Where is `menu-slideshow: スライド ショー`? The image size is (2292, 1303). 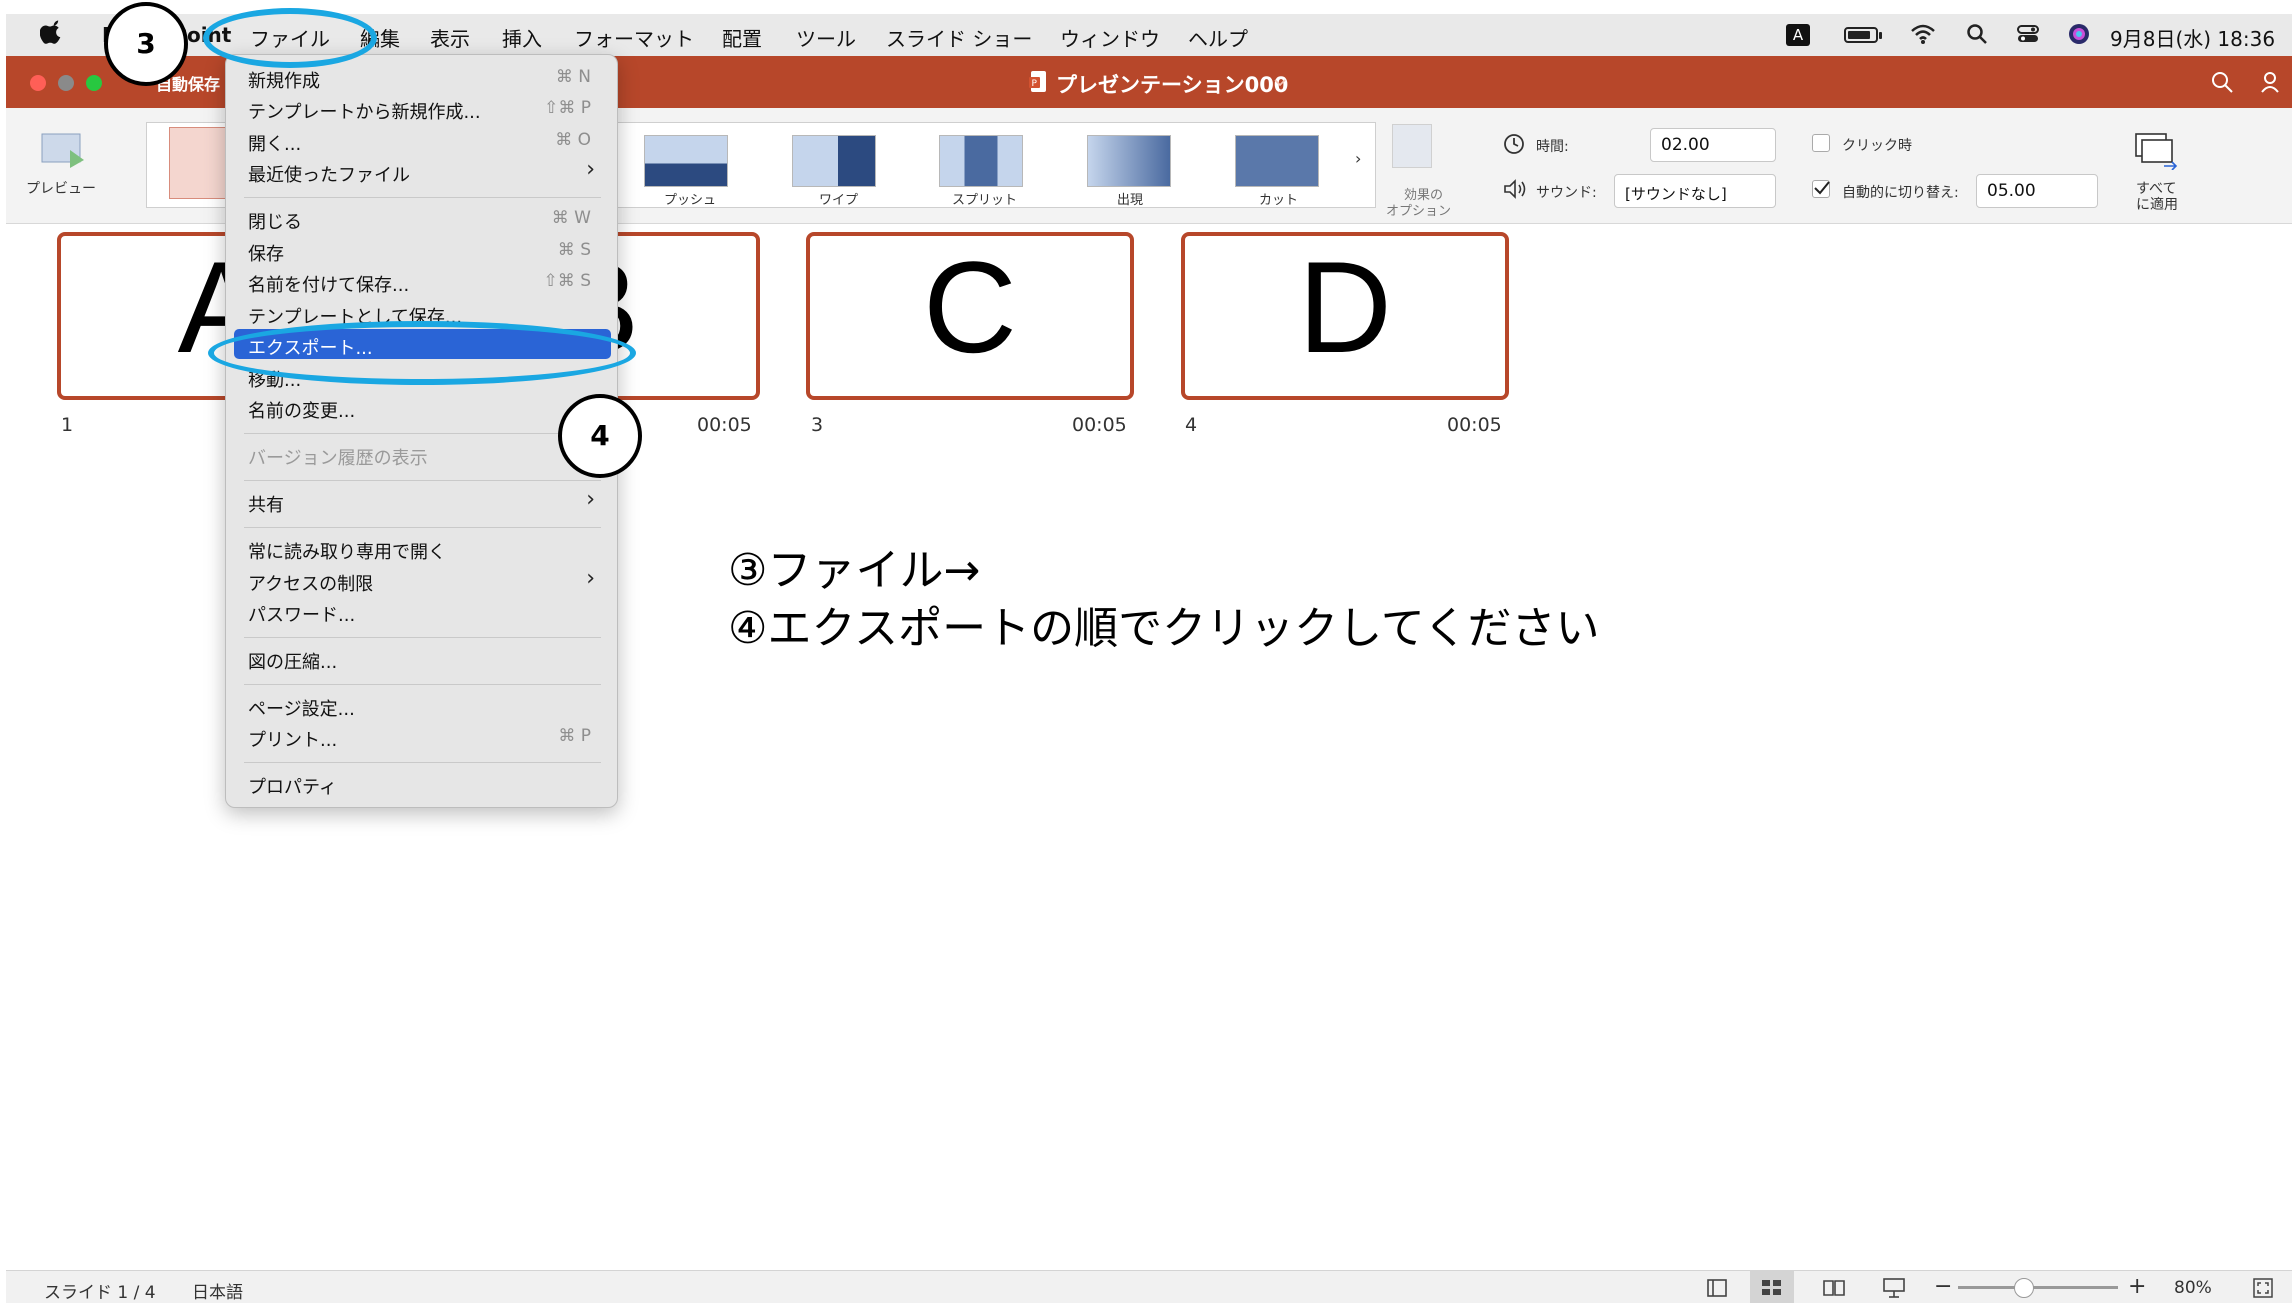 menu-slideshow: スライド ショー is located at coordinates (959, 37).